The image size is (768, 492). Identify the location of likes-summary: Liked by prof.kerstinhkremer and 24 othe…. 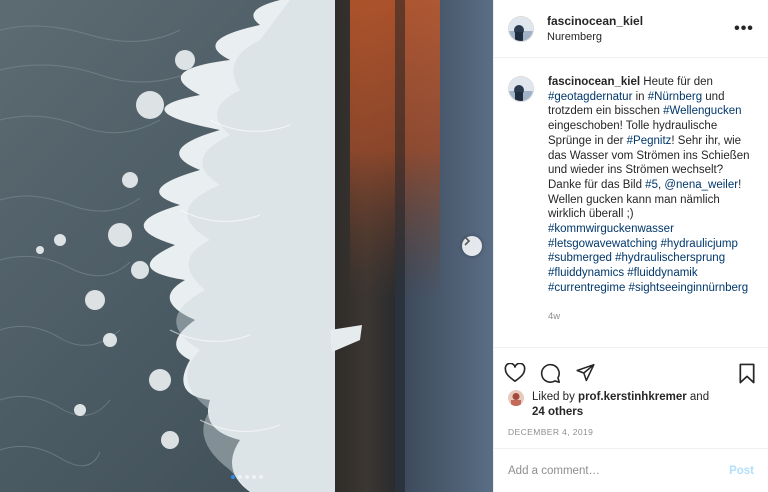
(631, 405).